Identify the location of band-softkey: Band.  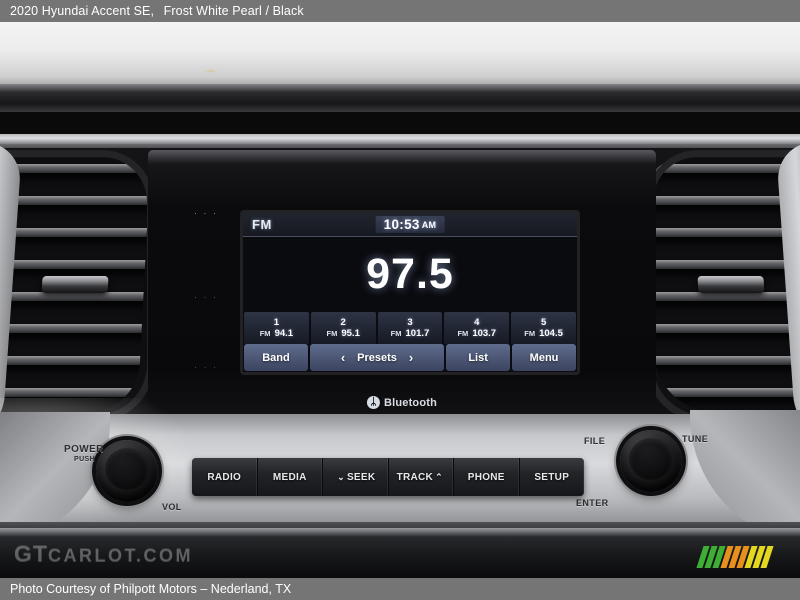
(276, 357).